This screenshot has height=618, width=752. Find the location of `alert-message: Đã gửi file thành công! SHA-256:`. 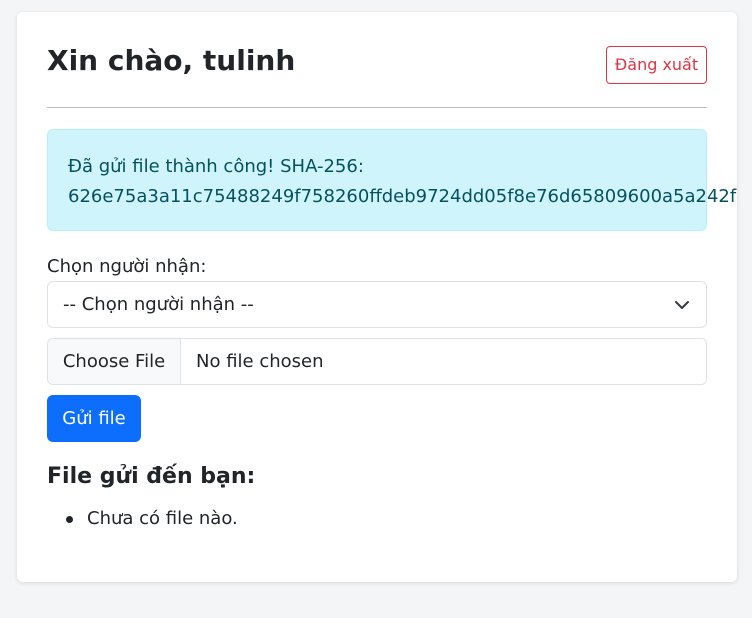

alert-message: Đã gửi file thành công! SHA-256: is located at coordinates (216, 166).